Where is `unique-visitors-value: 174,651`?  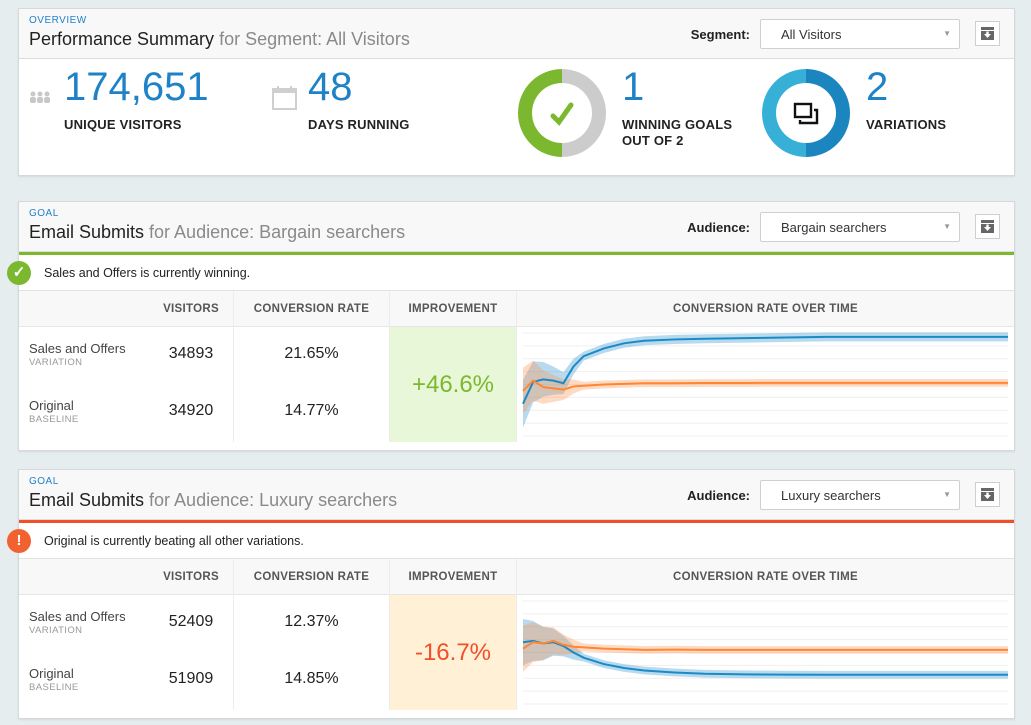 unique-visitors-value: 174,651 is located at coordinates (136, 87).